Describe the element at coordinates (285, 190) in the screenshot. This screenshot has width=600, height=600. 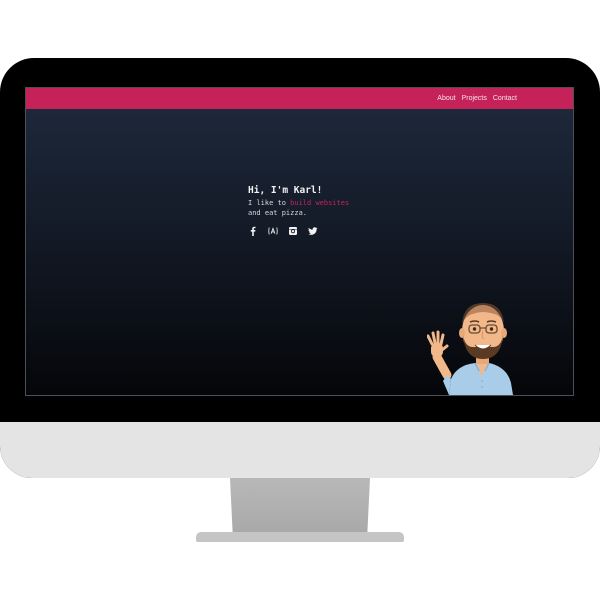
I see `hero-greeting: Hi, I'm Karl!` at that location.